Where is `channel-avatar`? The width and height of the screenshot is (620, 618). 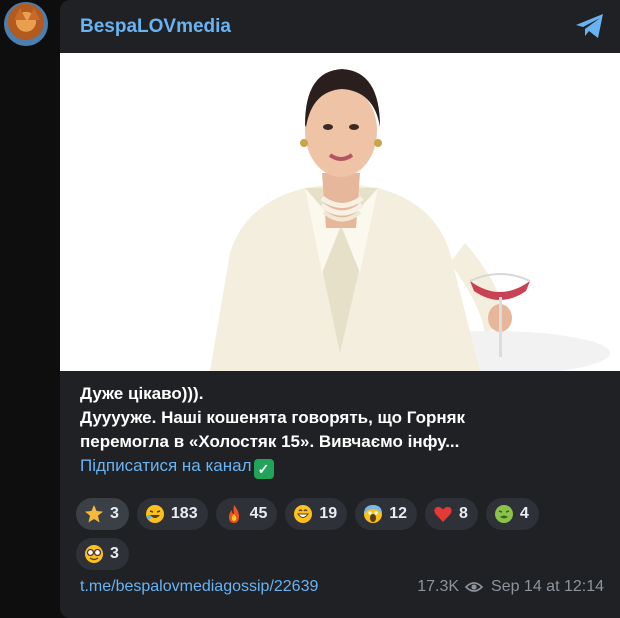 channel-avatar is located at coordinates (26, 24).